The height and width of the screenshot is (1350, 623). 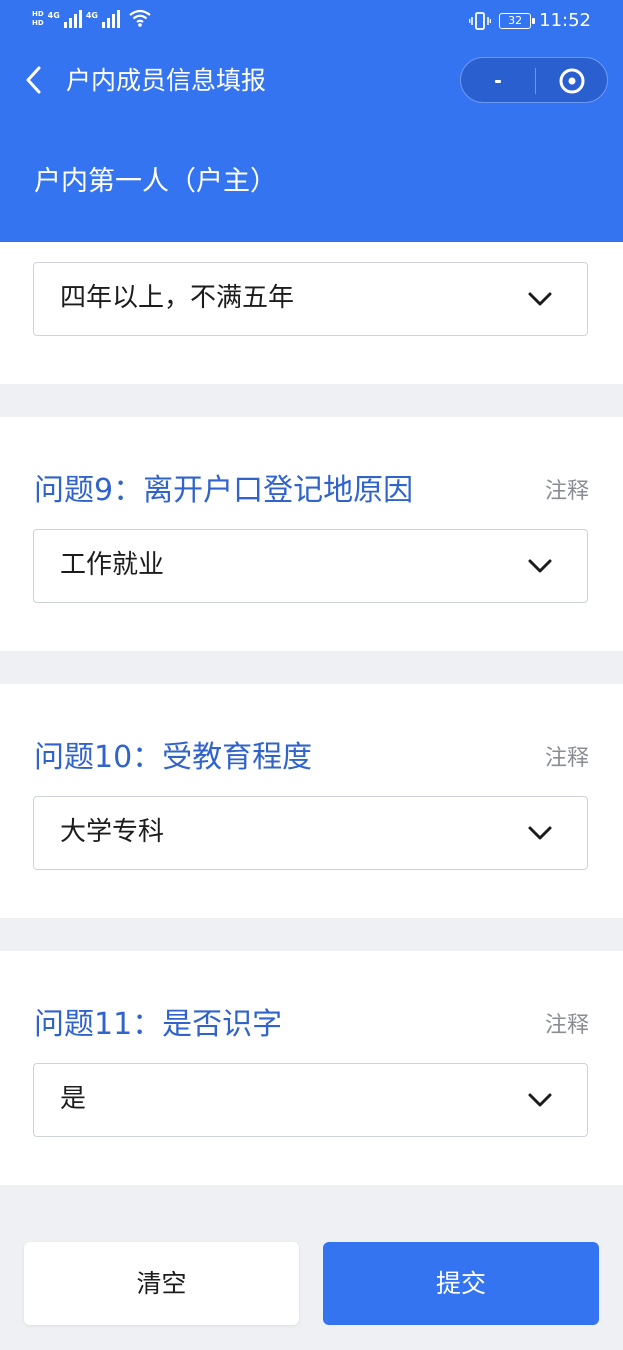 What do you see at coordinates (158, 1024) in the screenshot?
I see `question-title: 问题11：是否识字` at bounding box center [158, 1024].